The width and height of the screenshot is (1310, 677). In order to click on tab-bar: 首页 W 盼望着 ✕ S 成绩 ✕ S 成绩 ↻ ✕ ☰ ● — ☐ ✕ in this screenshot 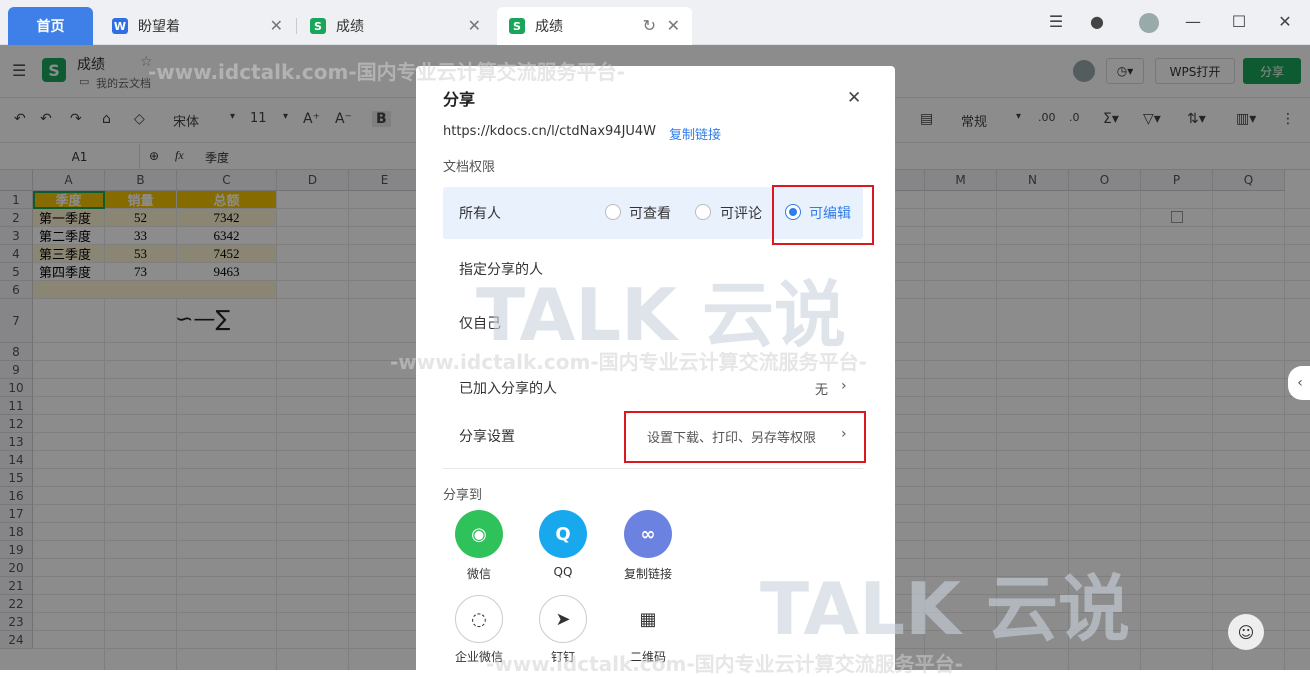, I will do `click(655, 22)`.